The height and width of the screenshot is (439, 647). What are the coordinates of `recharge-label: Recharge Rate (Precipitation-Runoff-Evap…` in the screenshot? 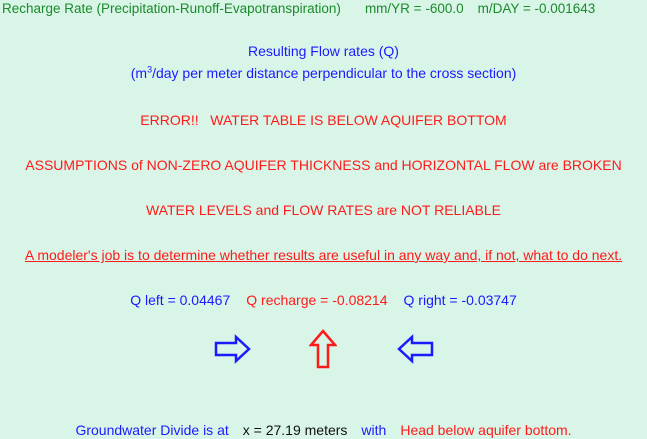 It's located at (171, 8).